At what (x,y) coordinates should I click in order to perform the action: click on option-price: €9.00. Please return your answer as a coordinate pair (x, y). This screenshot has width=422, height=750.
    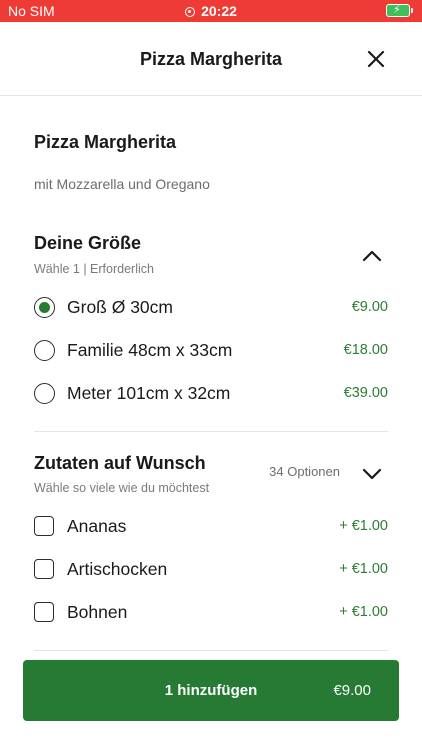
    Looking at the image, I should click on (369, 307).